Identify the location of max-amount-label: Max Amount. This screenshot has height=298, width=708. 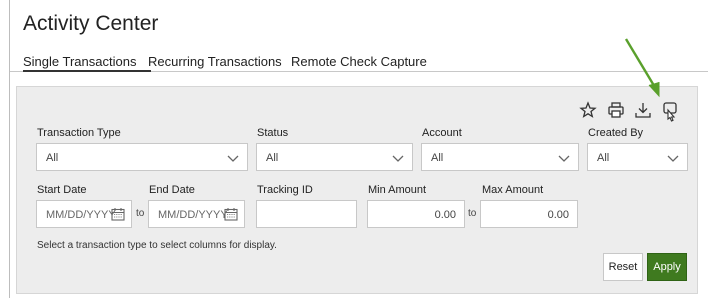
(513, 190).